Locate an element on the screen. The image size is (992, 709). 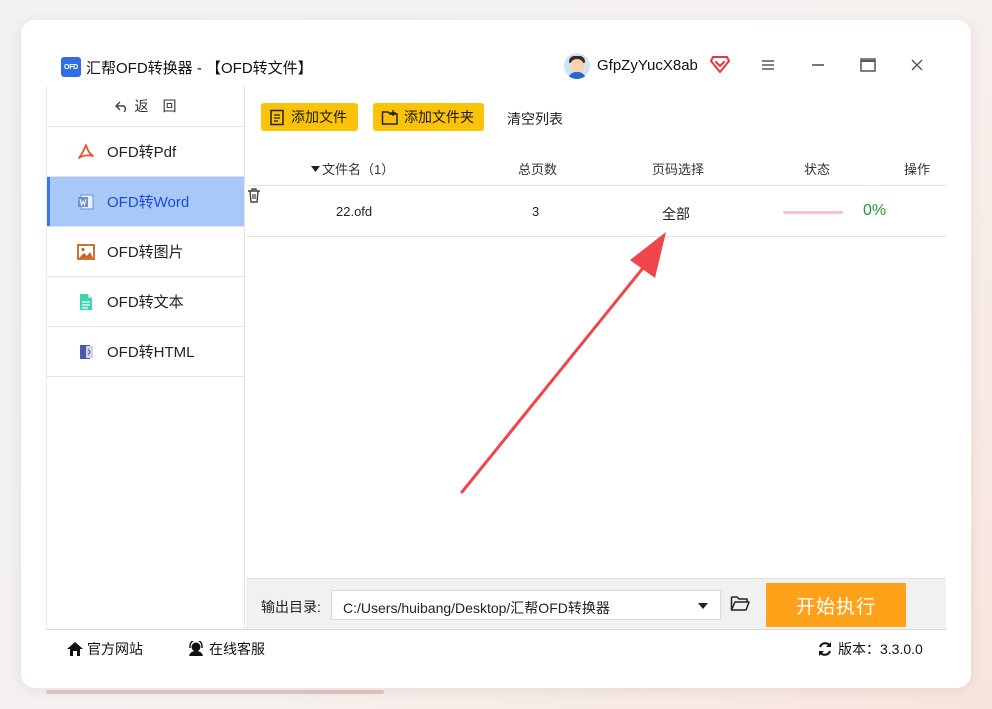
sidebar-item-word: OFD转Word is located at coordinates (145, 202).